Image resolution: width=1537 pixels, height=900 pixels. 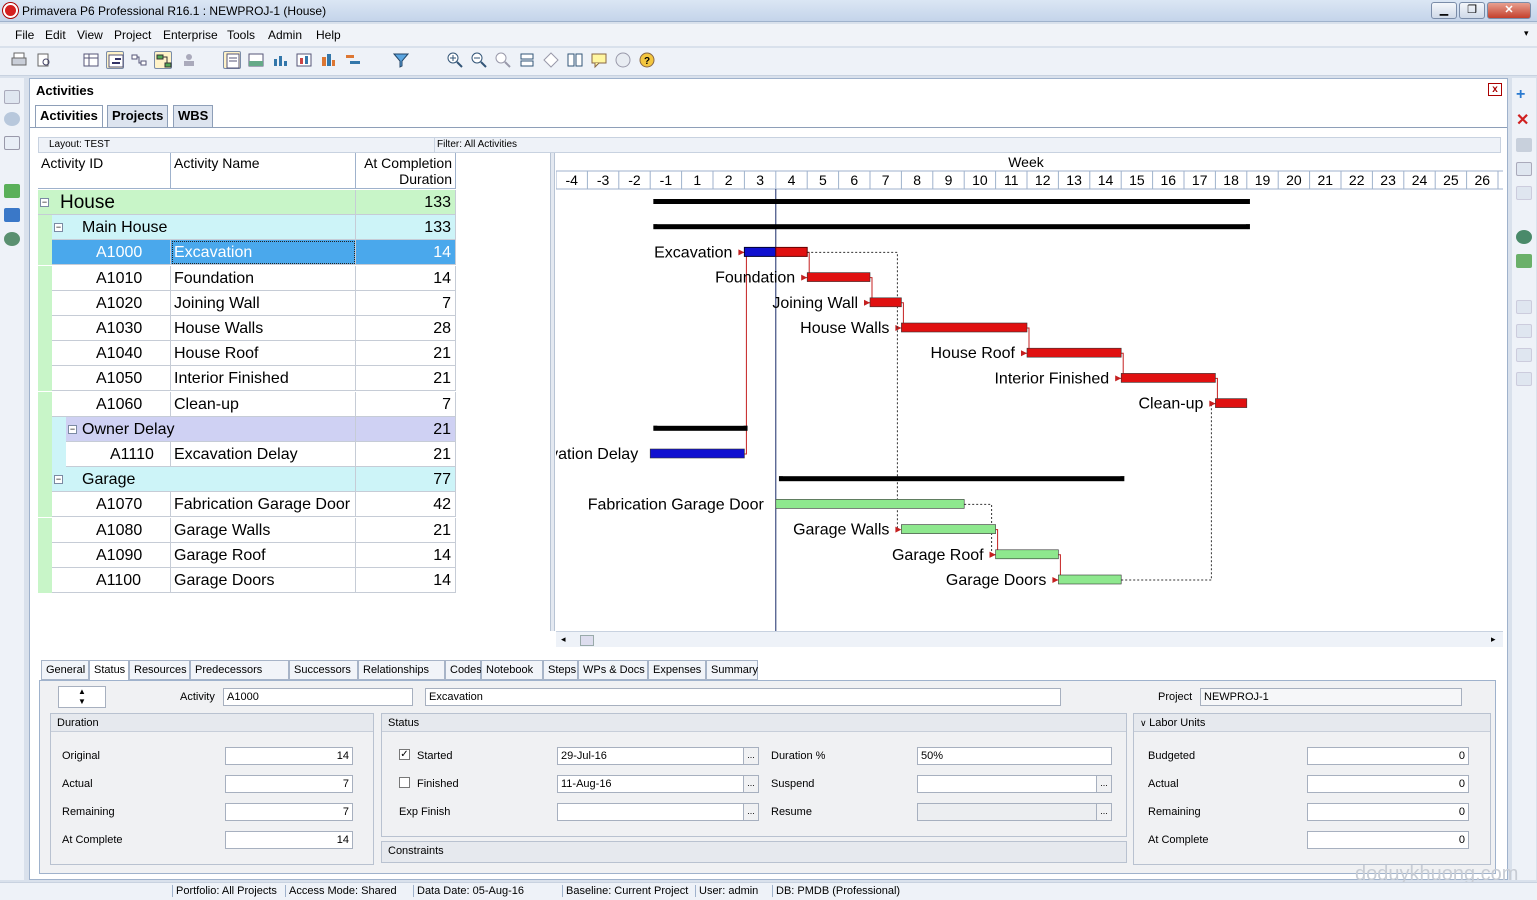 What do you see at coordinates (118, 454) in the screenshot?
I see `activity-id-cell: A1110` at bounding box center [118, 454].